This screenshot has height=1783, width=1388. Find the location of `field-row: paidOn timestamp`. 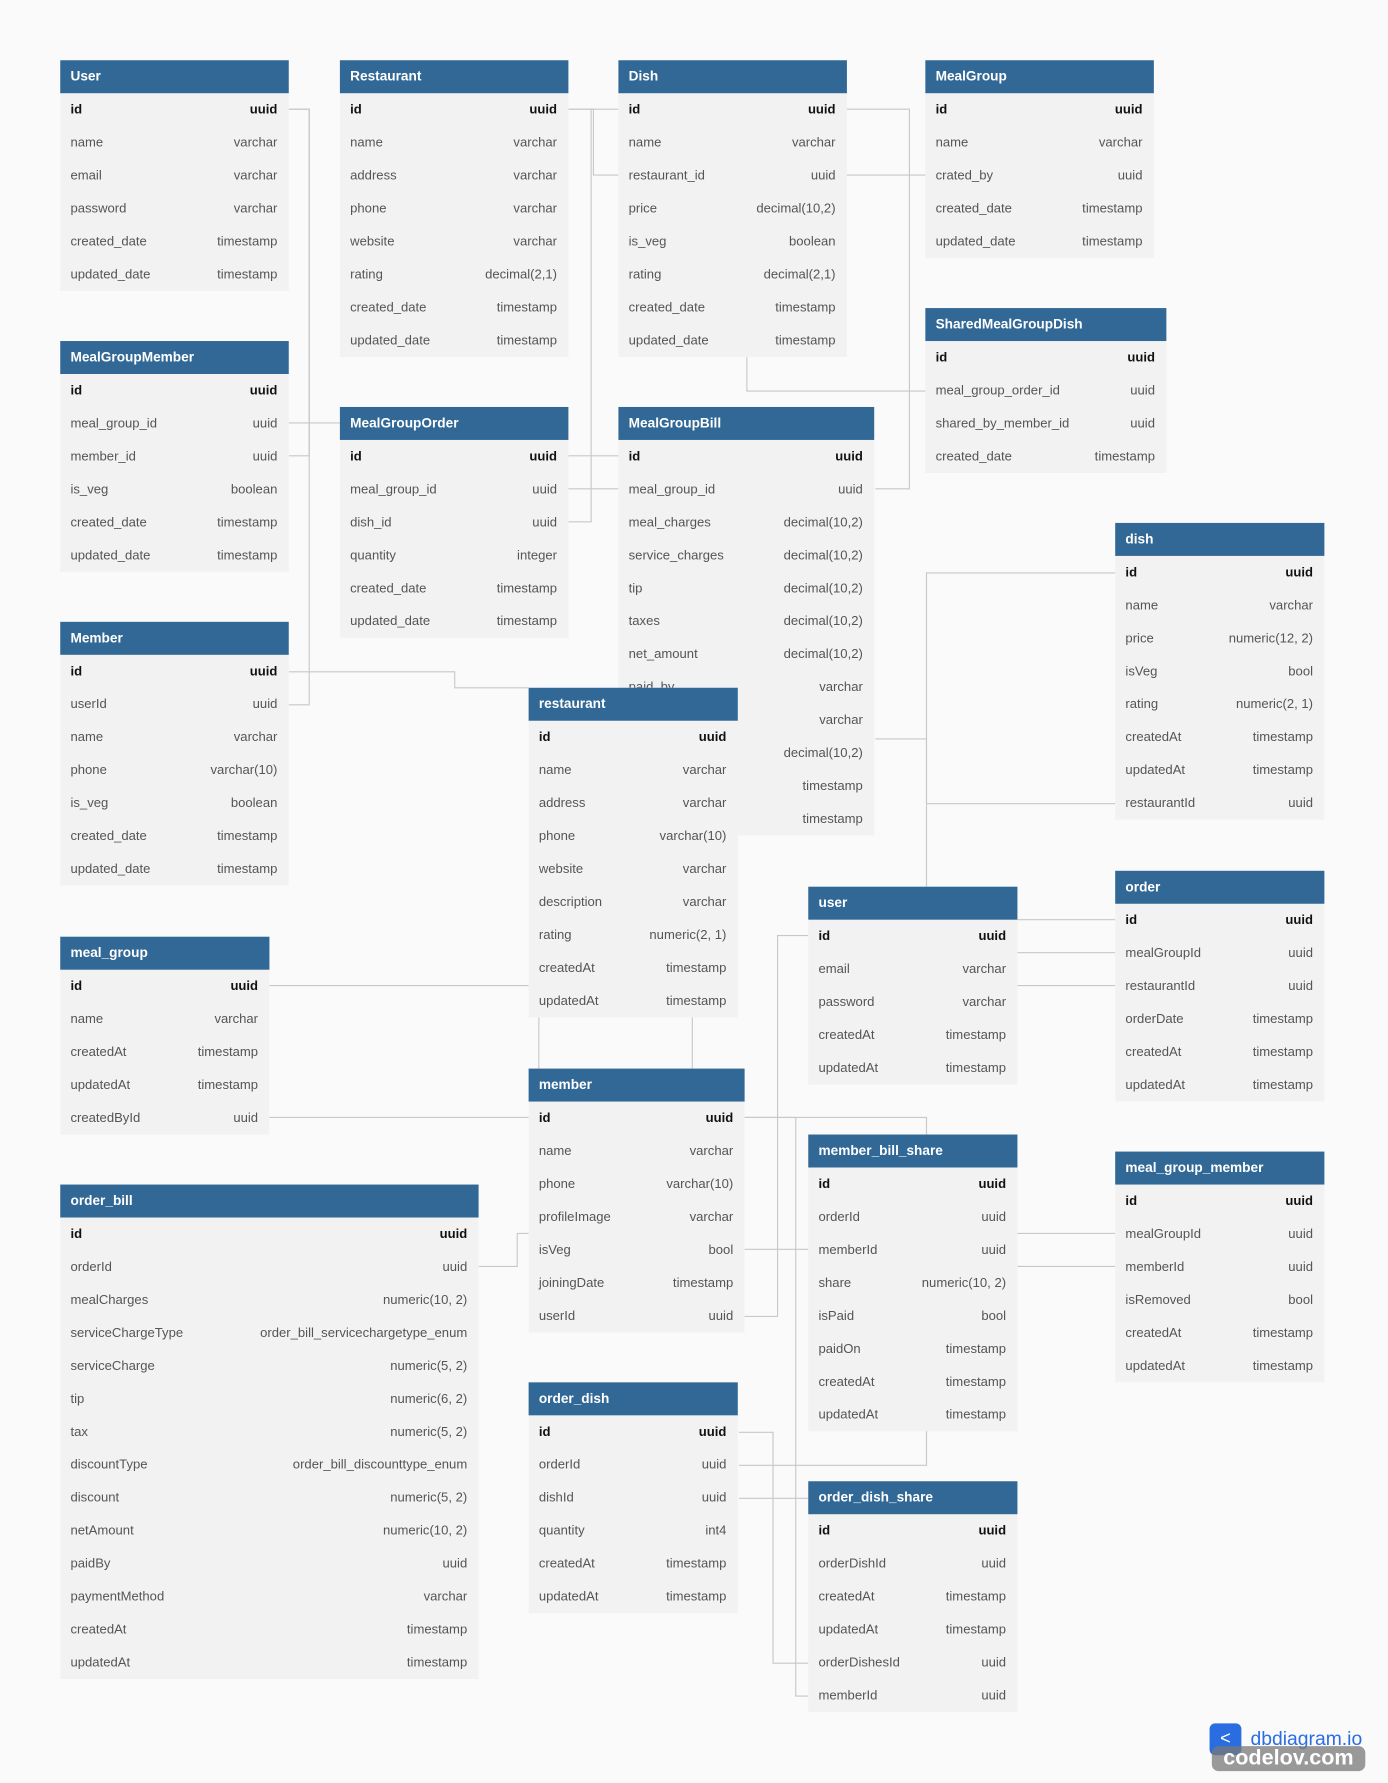

field-row: paidOn timestamp is located at coordinates (912, 1348).